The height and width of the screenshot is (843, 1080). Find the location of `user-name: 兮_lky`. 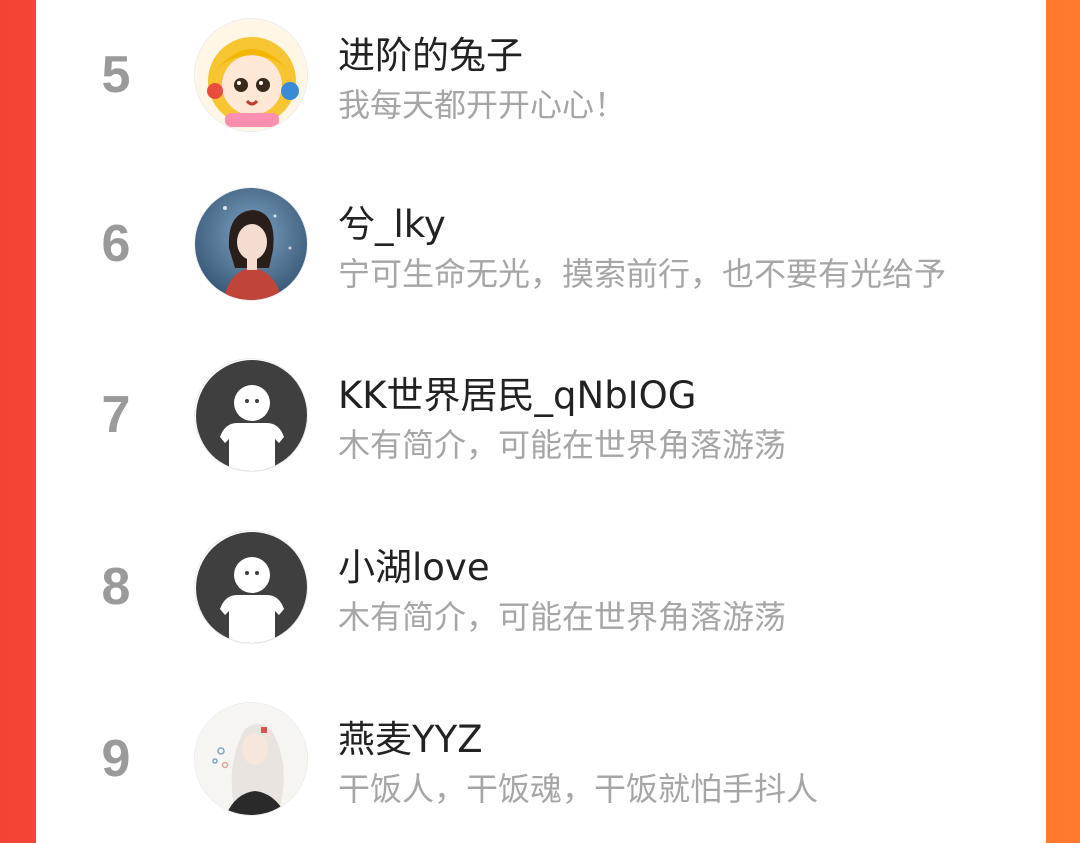

user-name: 兮_lky is located at coordinates (392, 221).